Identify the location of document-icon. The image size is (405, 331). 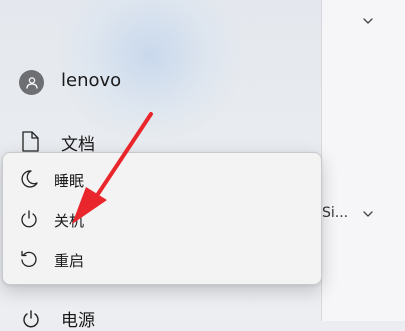
(30, 141).